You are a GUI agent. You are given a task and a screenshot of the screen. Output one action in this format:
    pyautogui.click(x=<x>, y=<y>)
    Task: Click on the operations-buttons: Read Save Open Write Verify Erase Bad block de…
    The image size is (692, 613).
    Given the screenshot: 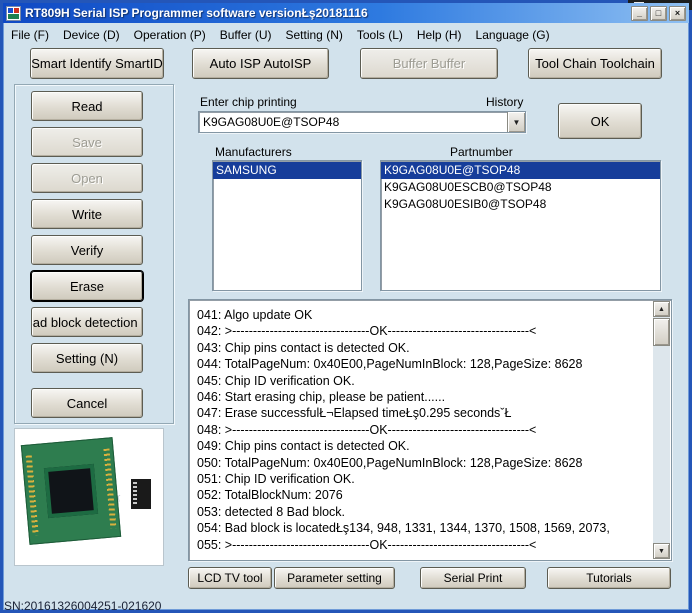 What is the action you would take?
    pyautogui.click(x=87, y=232)
    